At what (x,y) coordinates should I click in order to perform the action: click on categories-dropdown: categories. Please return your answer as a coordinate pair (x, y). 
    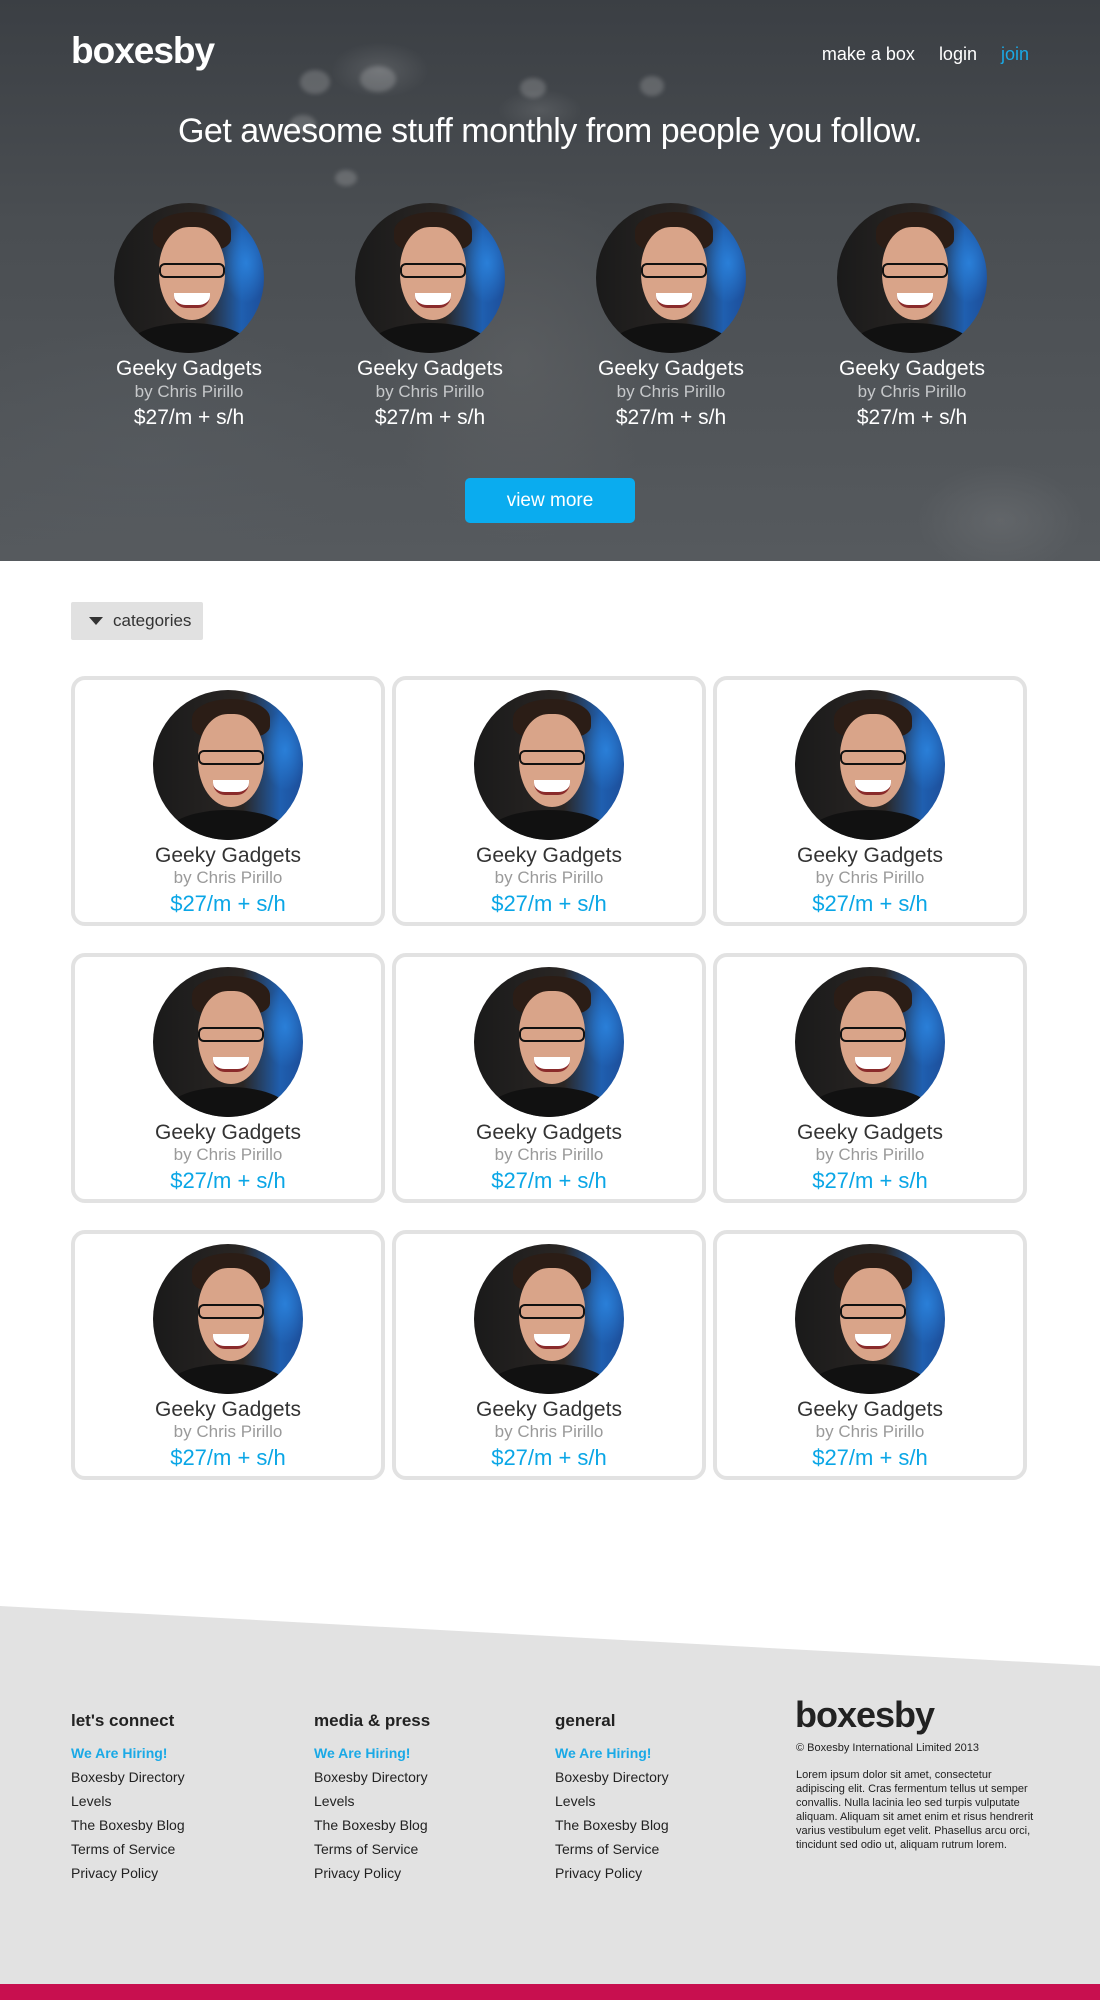
    Looking at the image, I should click on (137, 621).